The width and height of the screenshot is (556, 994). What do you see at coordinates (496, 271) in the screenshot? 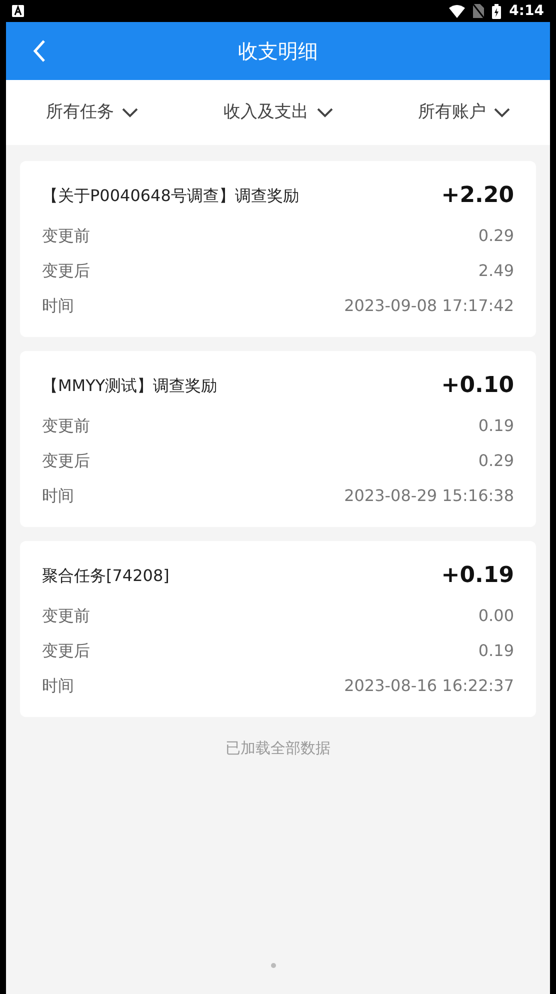
I see `row-value: 2.49` at bounding box center [496, 271].